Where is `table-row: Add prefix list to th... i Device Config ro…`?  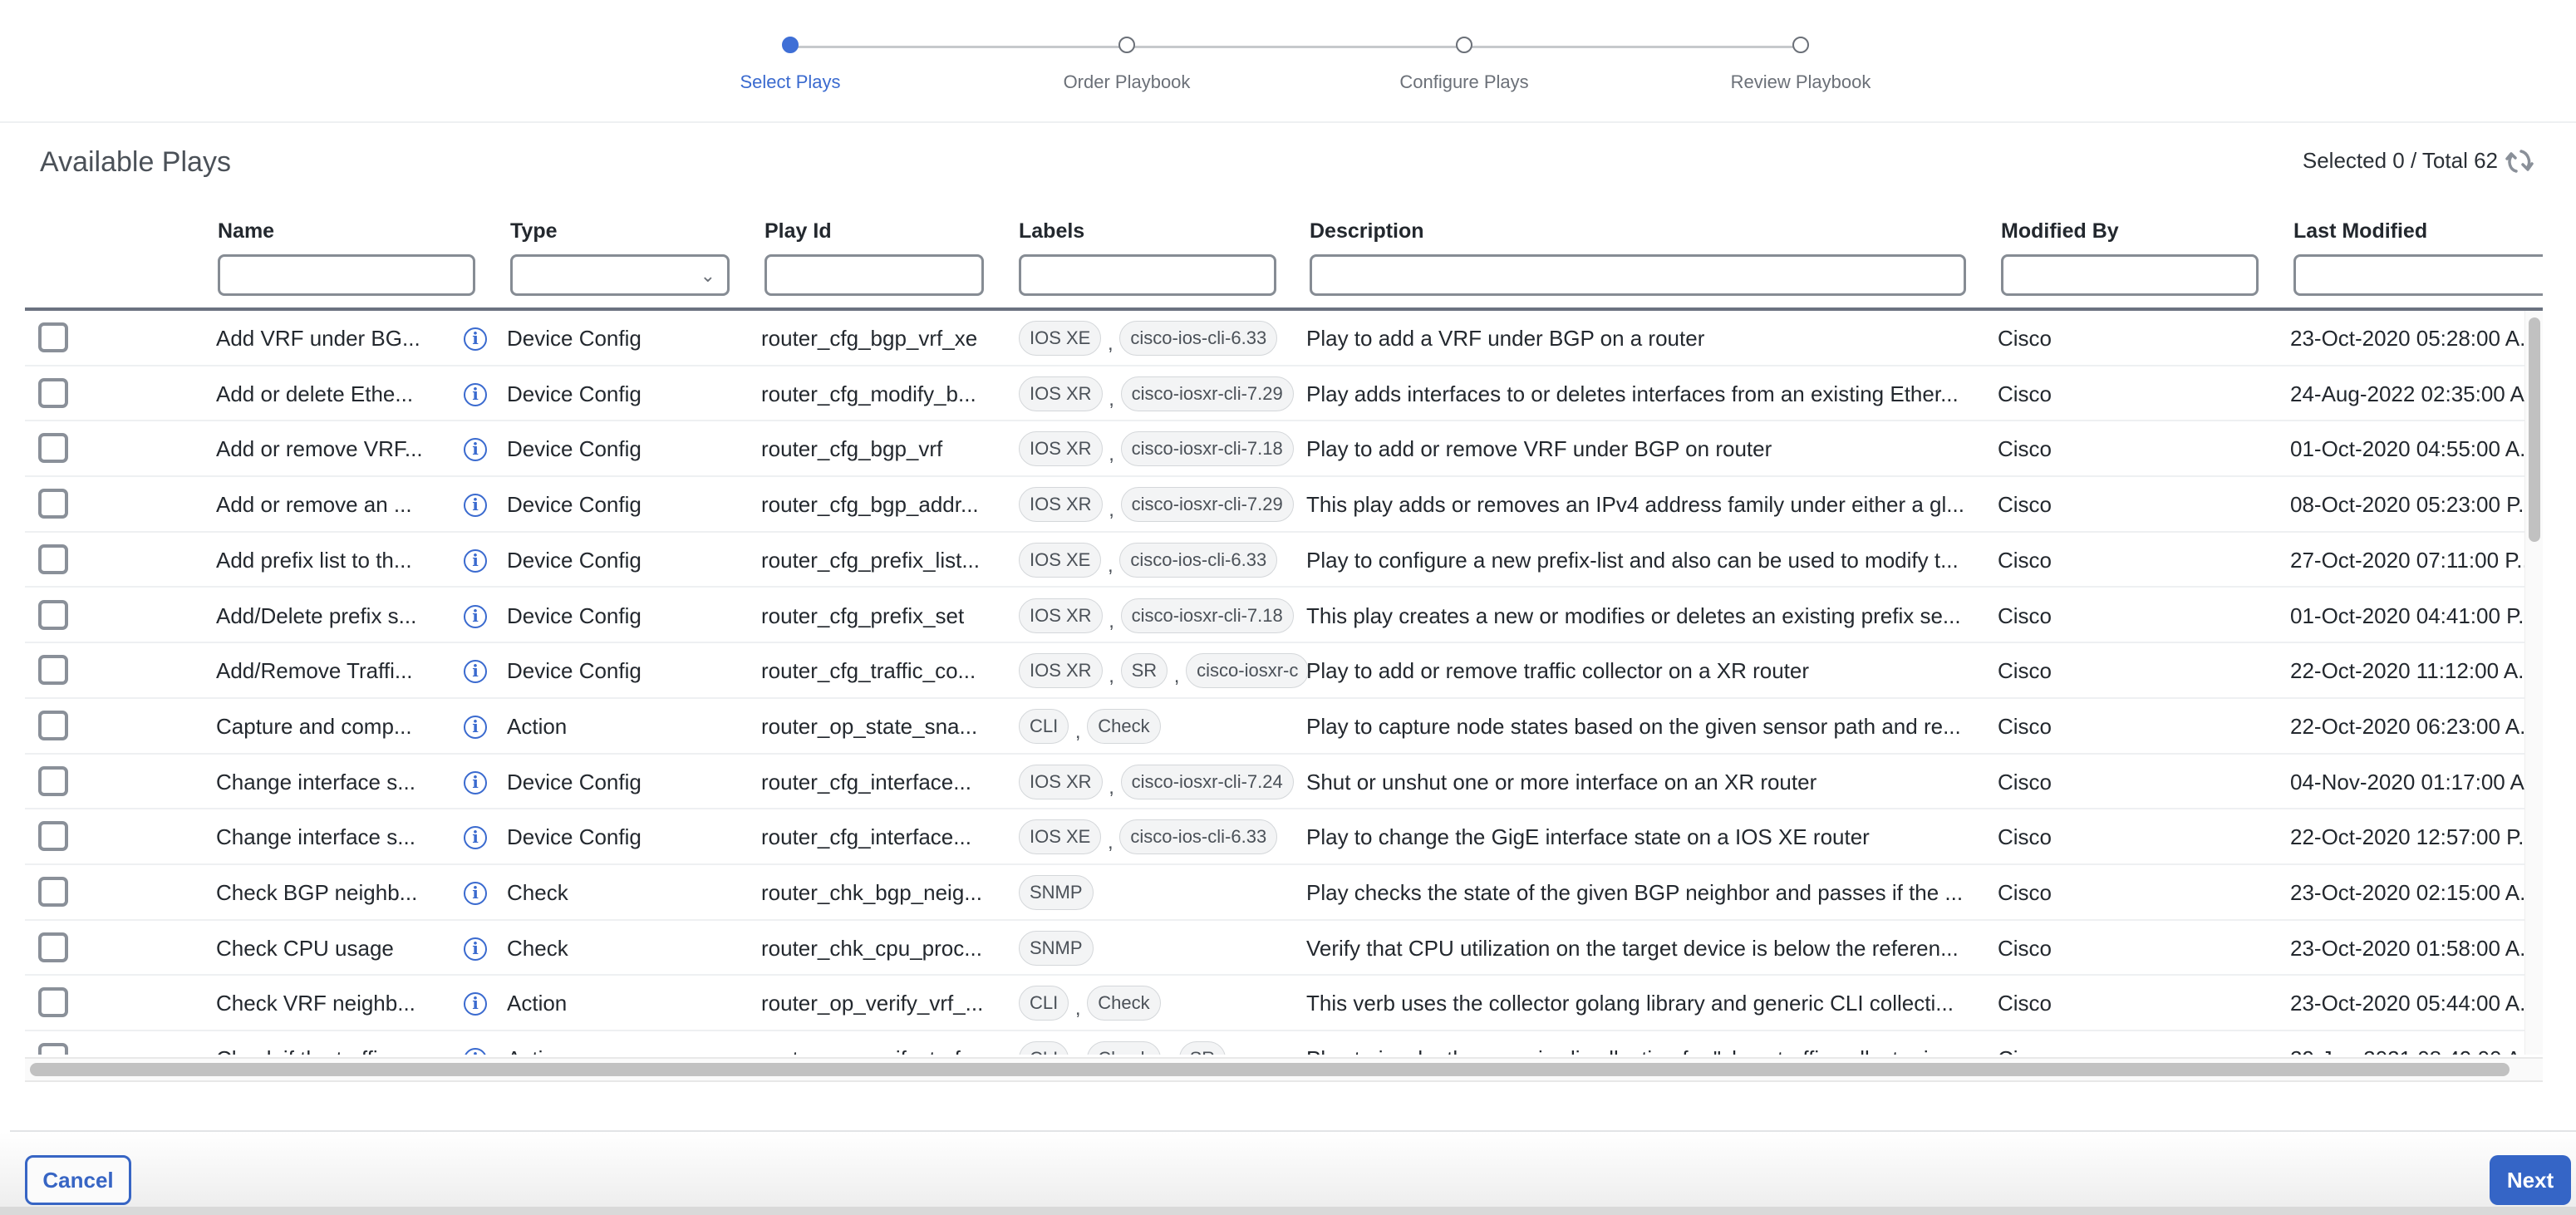 table-row: Add prefix list to th... i Device Config ro… is located at coordinates (1284, 560).